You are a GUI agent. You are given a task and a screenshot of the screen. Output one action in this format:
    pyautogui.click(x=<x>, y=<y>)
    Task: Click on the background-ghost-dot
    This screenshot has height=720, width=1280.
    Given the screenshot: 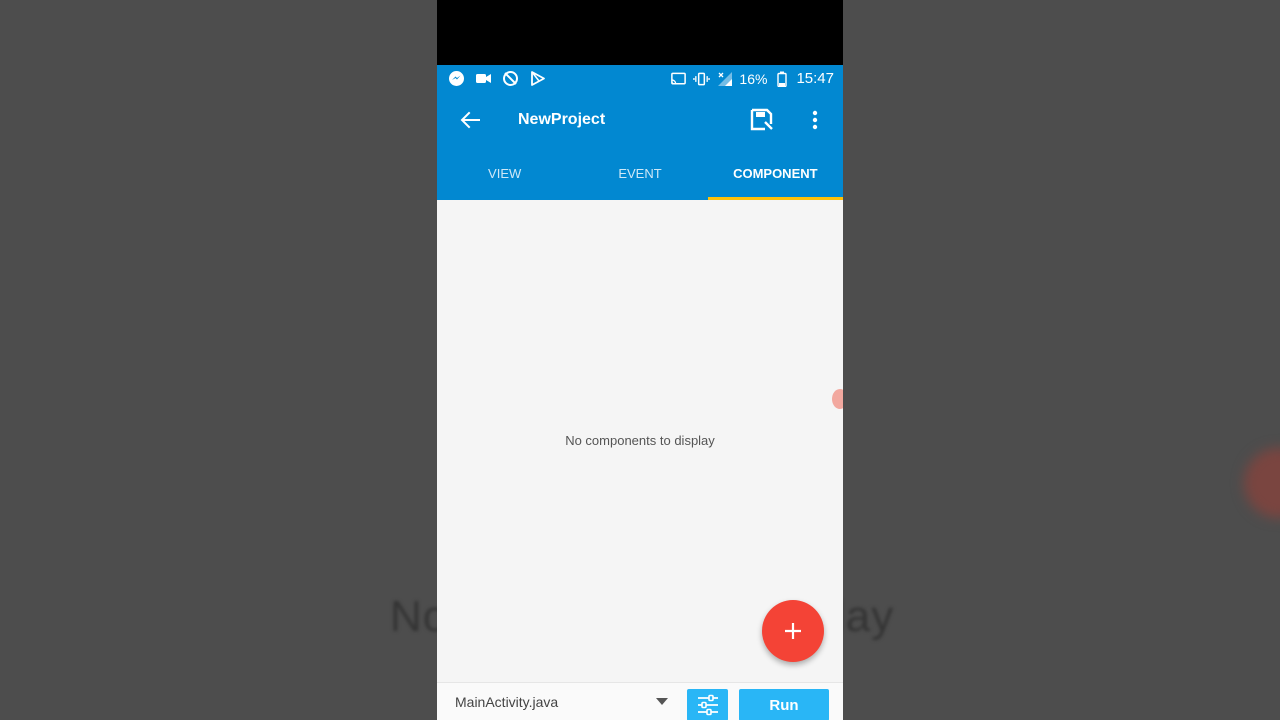 What is the action you would take?
    pyautogui.click(x=1262, y=483)
    